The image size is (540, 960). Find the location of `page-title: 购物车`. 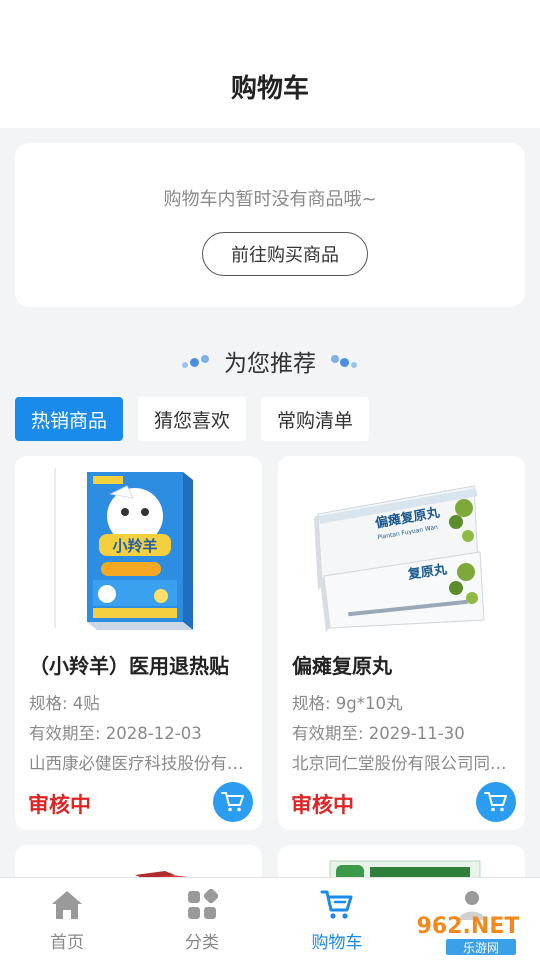

page-title: 购物车 is located at coordinates (269, 89).